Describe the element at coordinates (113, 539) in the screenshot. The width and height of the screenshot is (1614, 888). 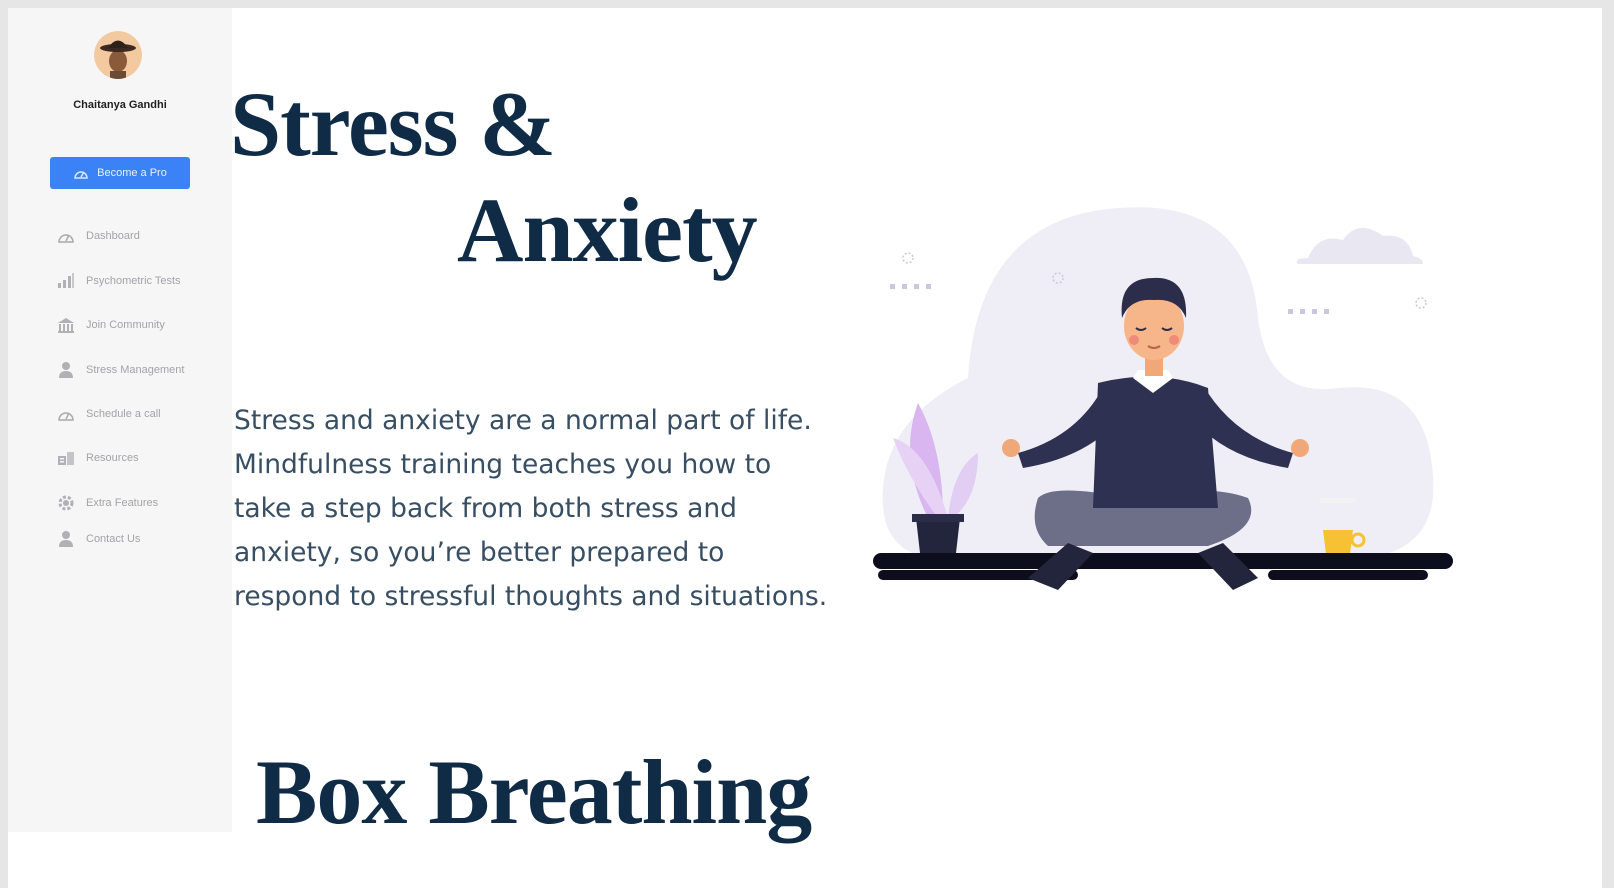
I see `sidebar-item-label: Contact Us` at that location.